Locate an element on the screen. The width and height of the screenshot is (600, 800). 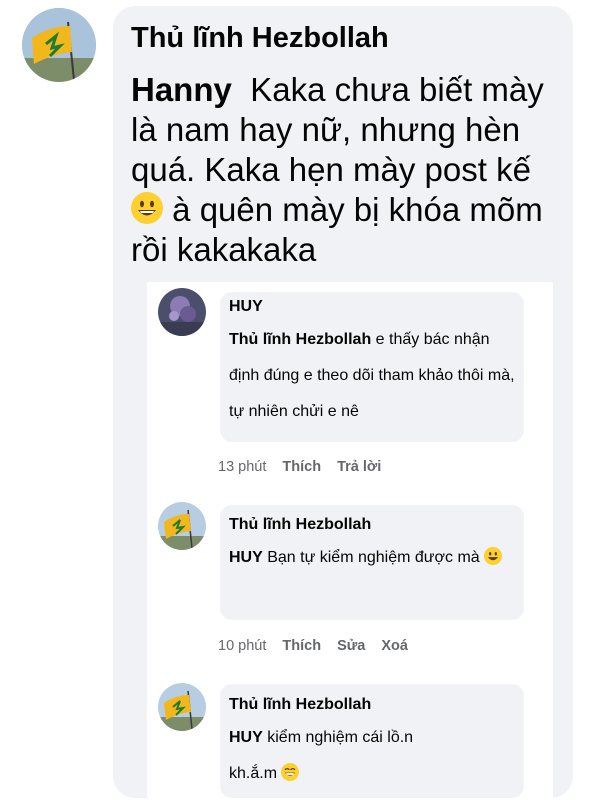
mention-tag: Hanny is located at coordinates (181, 89).